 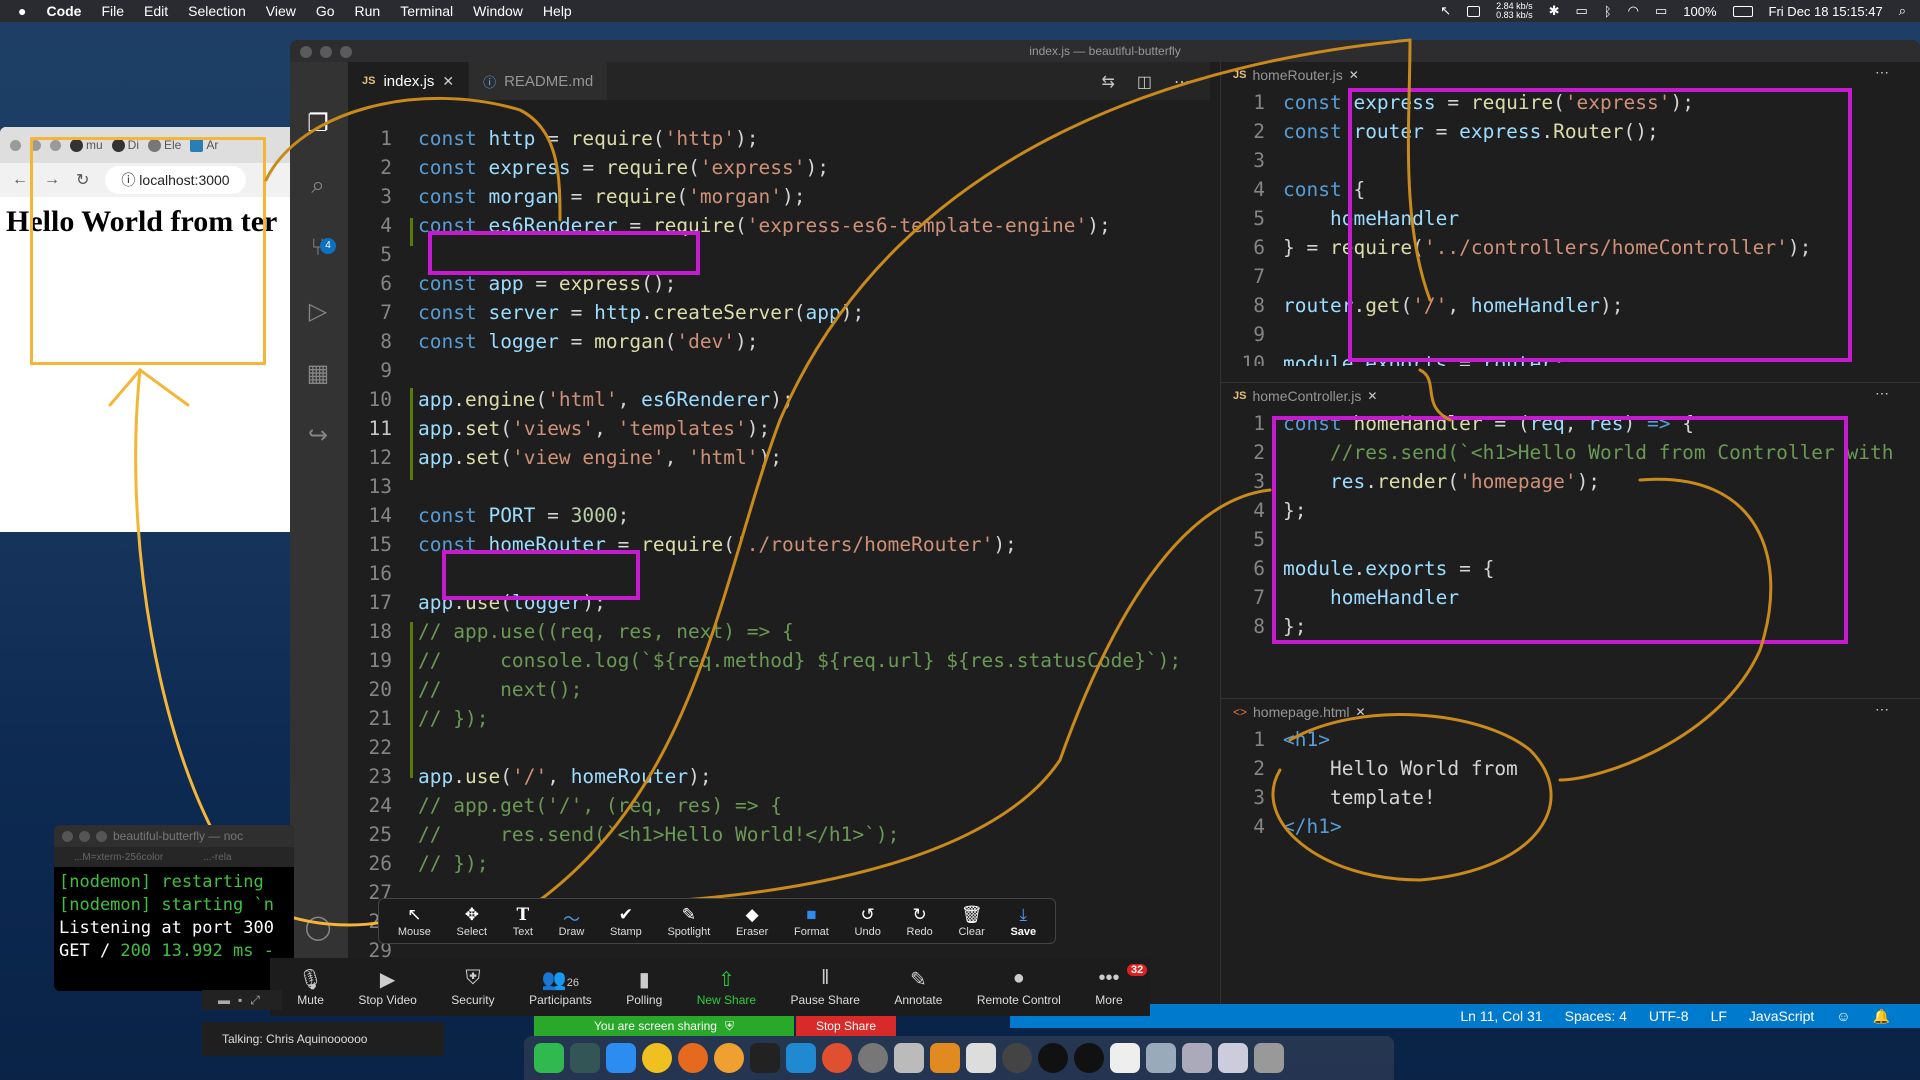 What do you see at coordinates (318, 436) in the screenshot?
I see `live-share-icon: ↪` at bounding box center [318, 436].